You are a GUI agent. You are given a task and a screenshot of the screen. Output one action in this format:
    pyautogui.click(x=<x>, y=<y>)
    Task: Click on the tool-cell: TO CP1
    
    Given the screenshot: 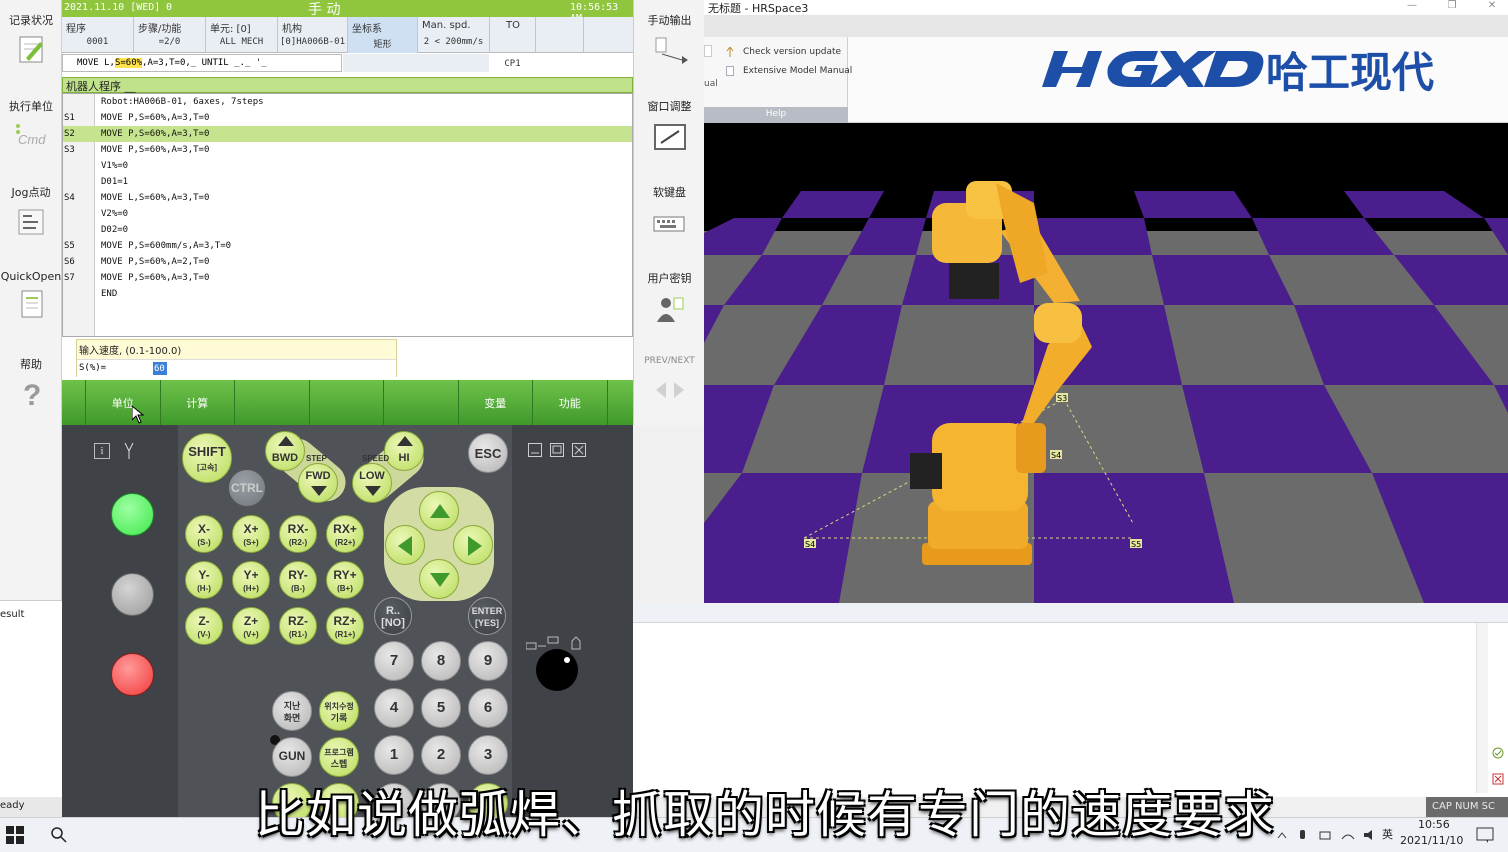 What is the action you would take?
    pyautogui.click(x=513, y=43)
    